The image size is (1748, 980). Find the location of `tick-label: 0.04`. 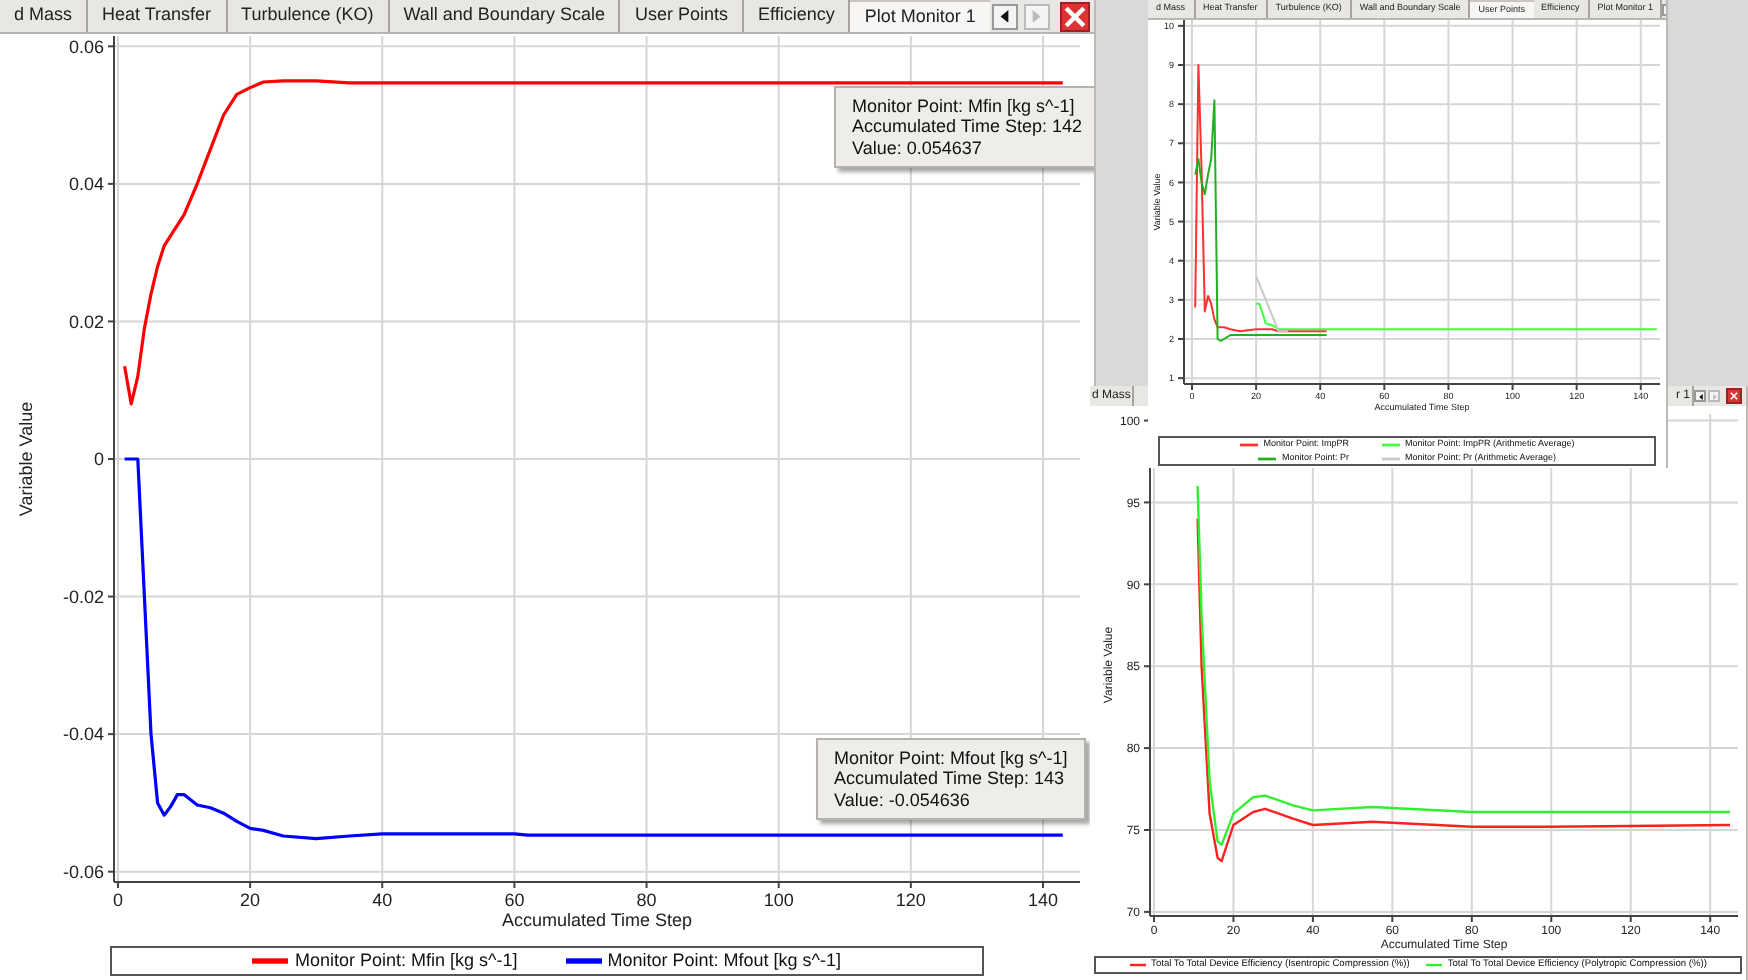

tick-label: 0.04 is located at coordinates (86, 184).